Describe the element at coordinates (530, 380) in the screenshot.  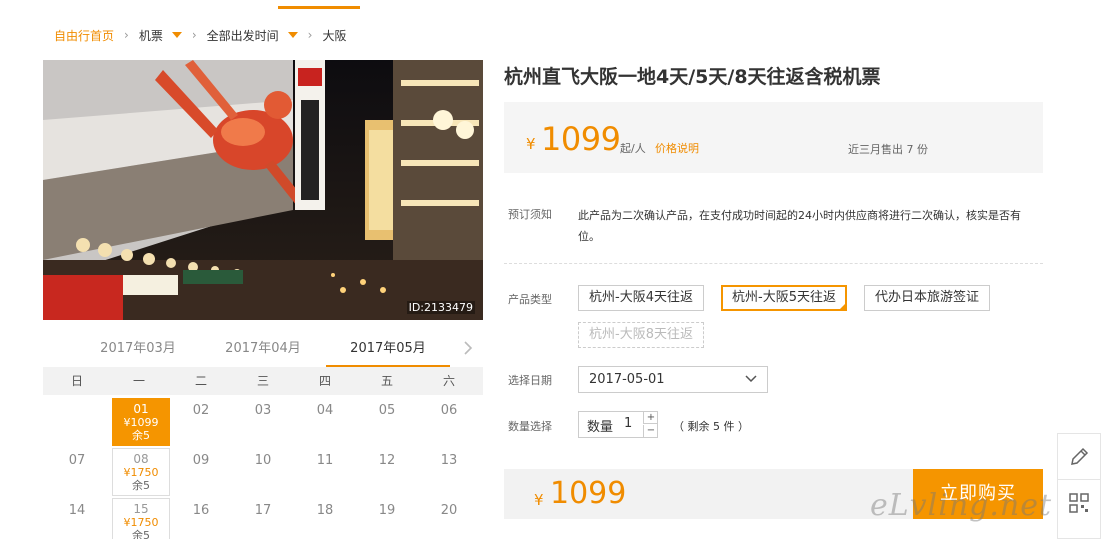
I see `date-select-label: 选择日期` at that location.